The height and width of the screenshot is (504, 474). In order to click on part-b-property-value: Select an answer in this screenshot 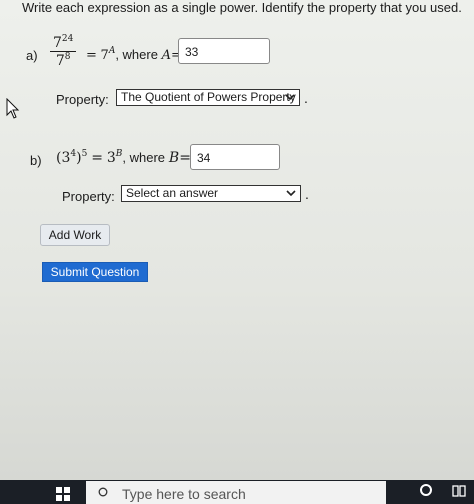, I will do `click(172, 193)`.